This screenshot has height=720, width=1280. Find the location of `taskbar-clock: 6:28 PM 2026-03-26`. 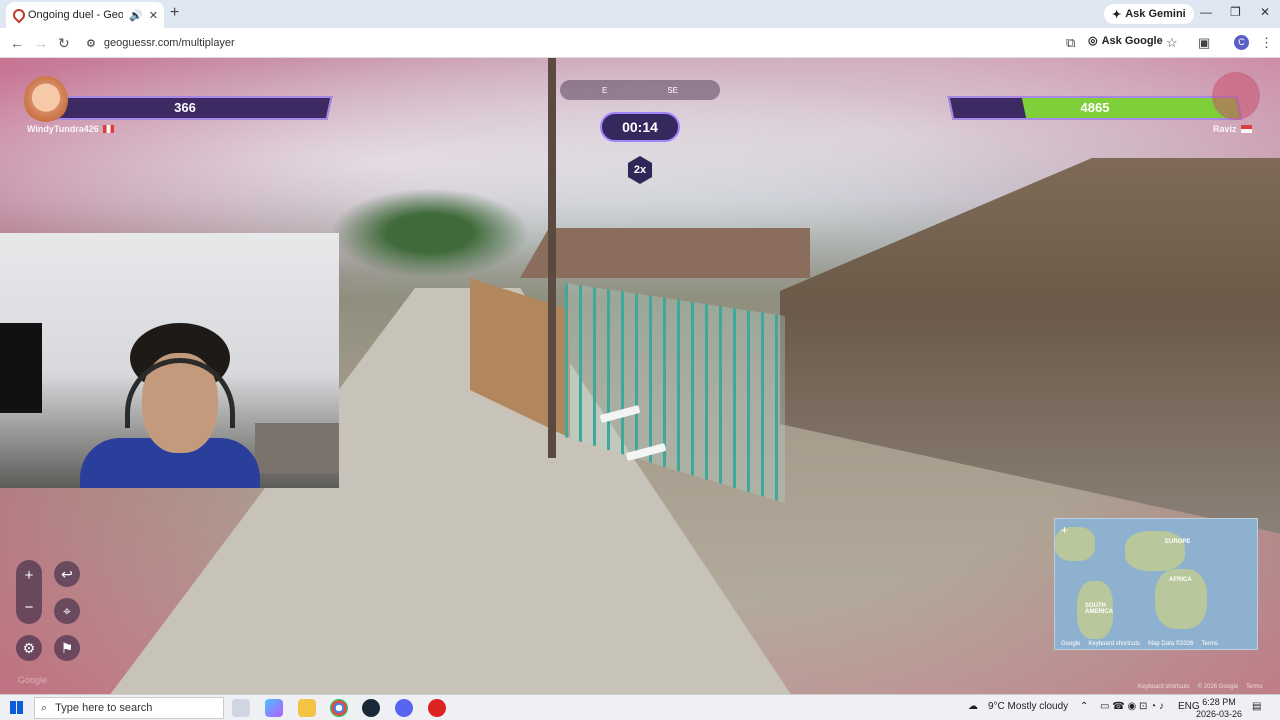

taskbar-clock: 6:28 PM 2026-03-26 is located at coordinates (1219, 708).